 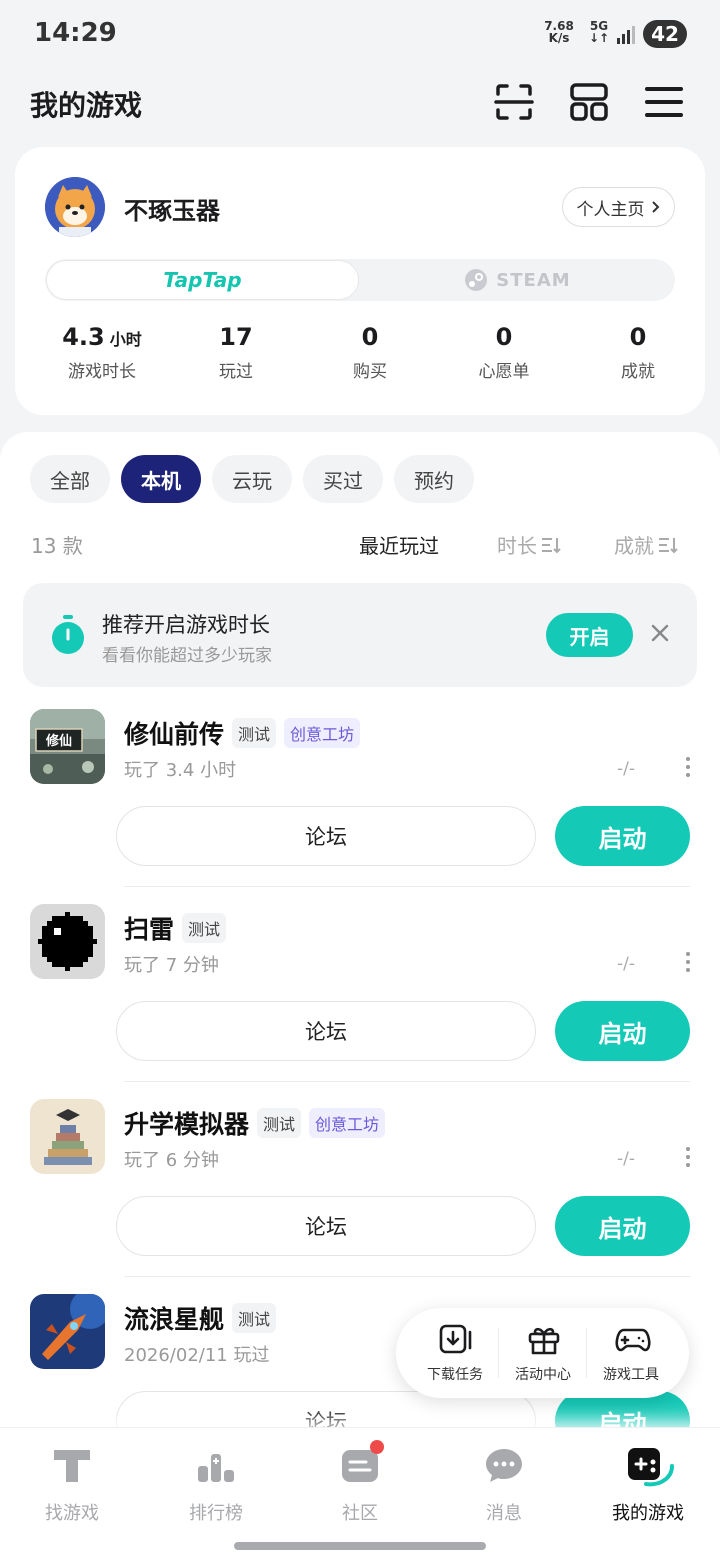 I want to click on play-time: 玩了 6 分钟, so click(x=171, y=1160).